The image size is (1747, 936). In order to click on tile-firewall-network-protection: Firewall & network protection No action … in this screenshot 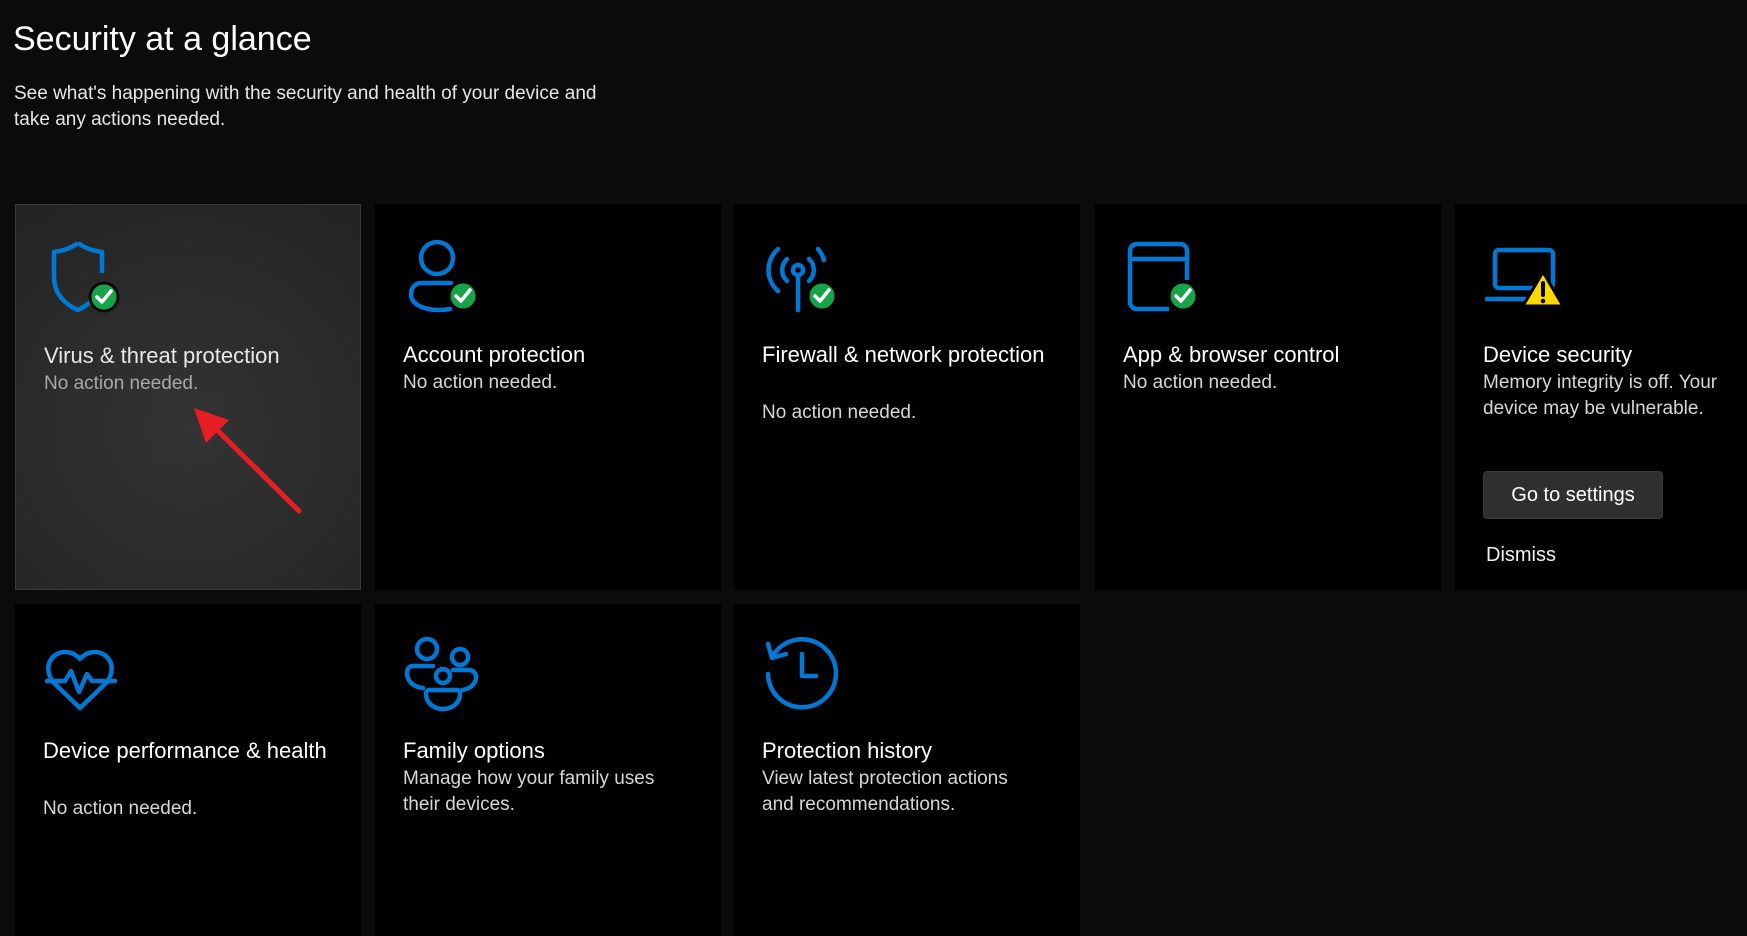, I will do `click(907, 397)`.